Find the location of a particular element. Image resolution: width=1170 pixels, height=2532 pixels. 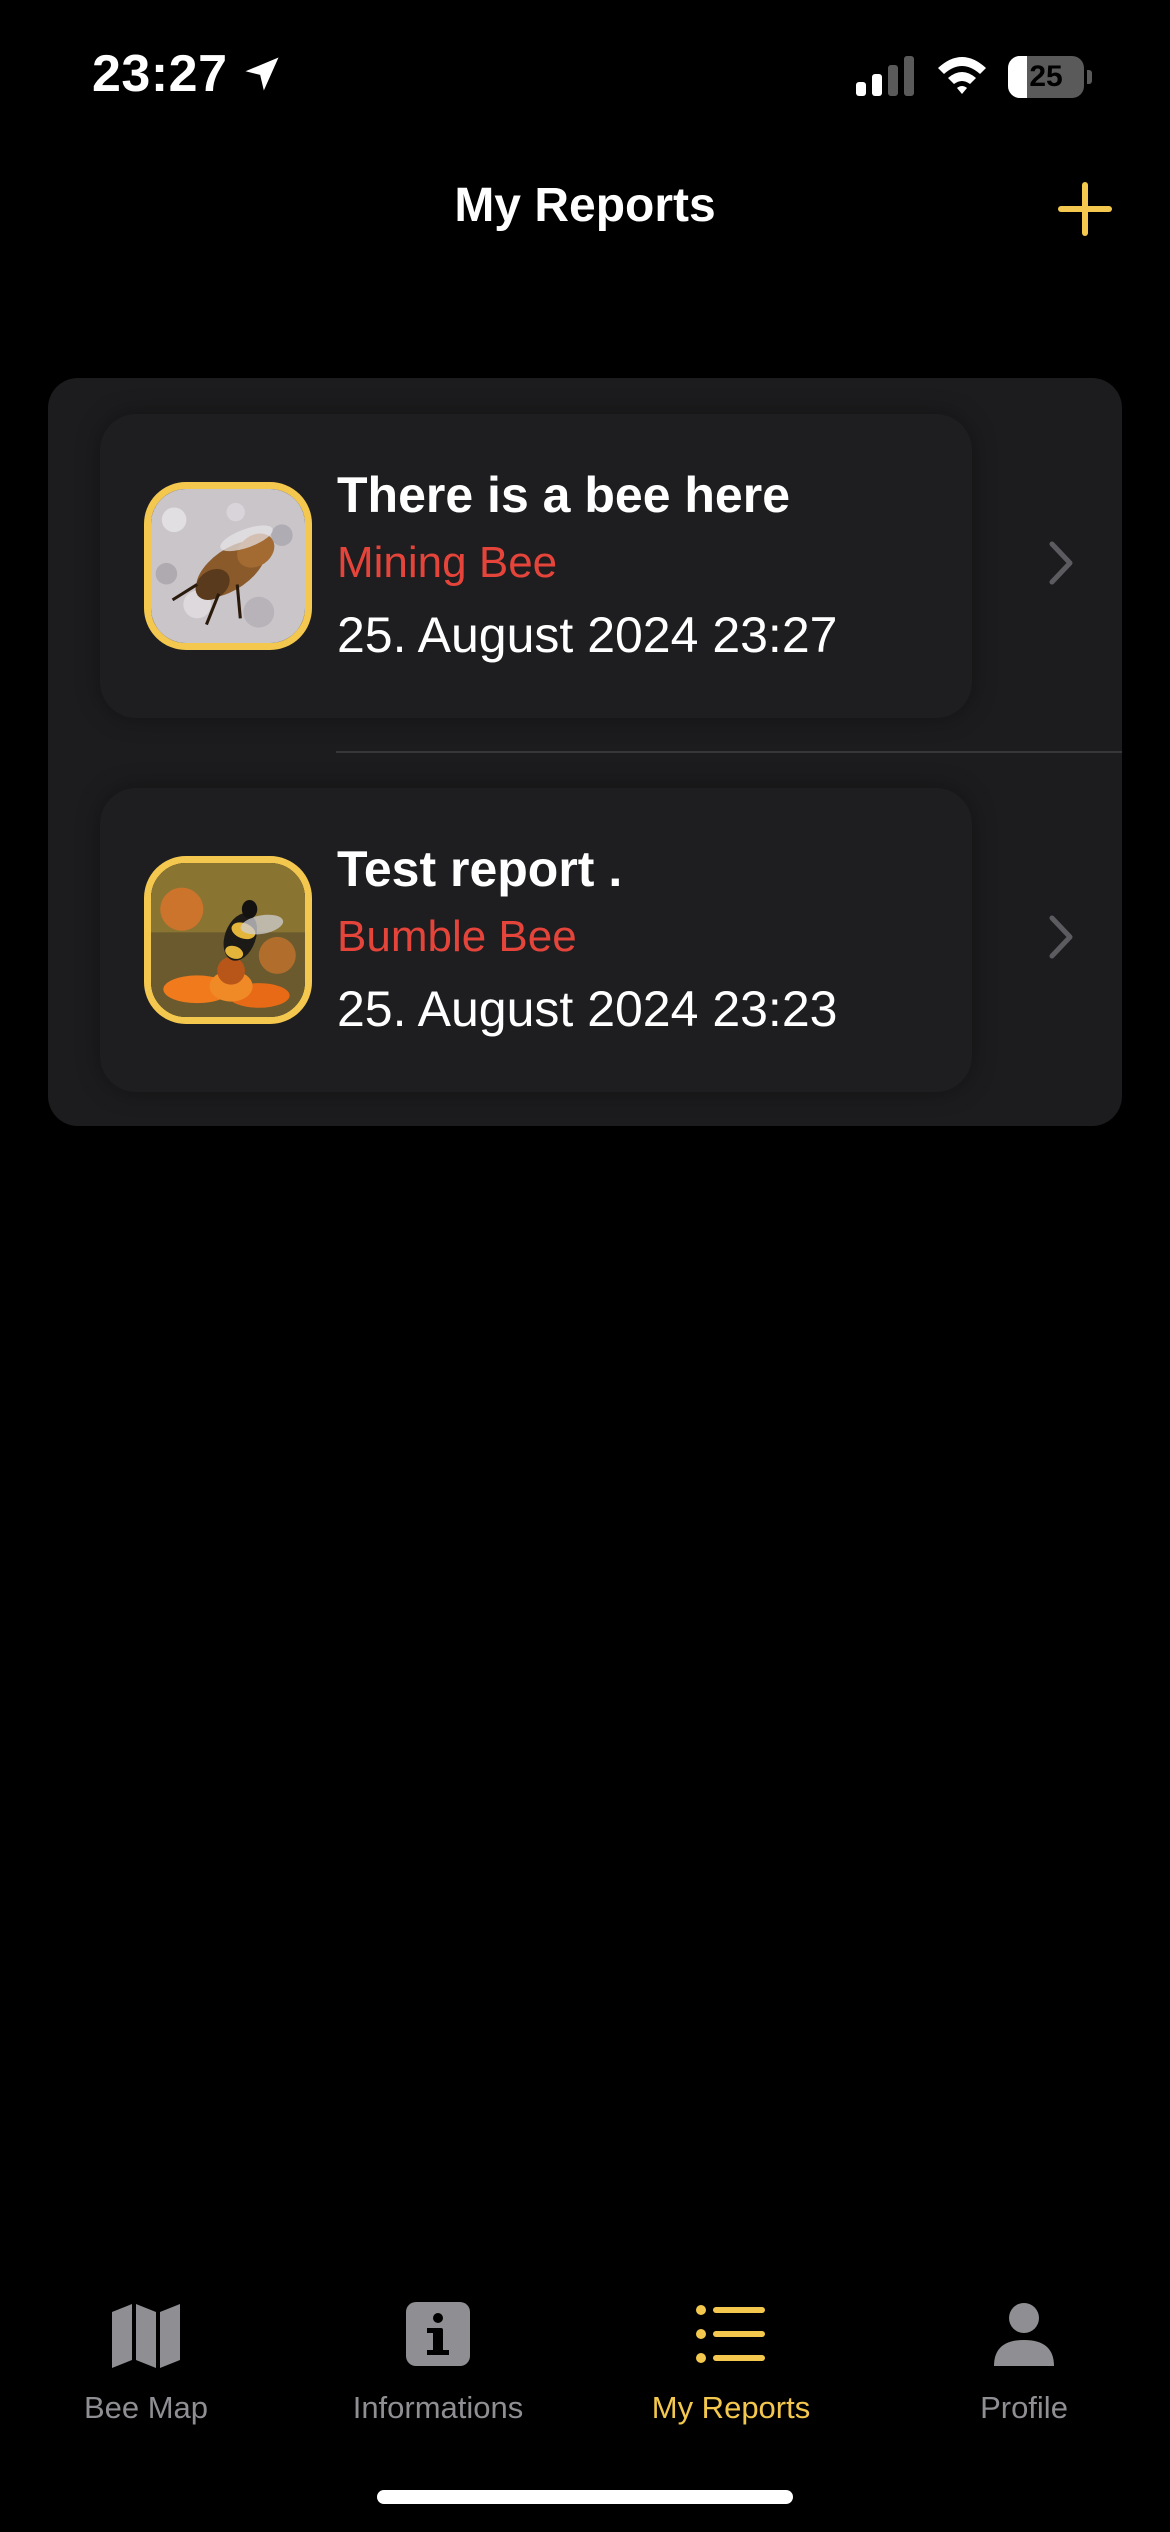

report-photo-bumble-bee is located at coordinates (228, 940).